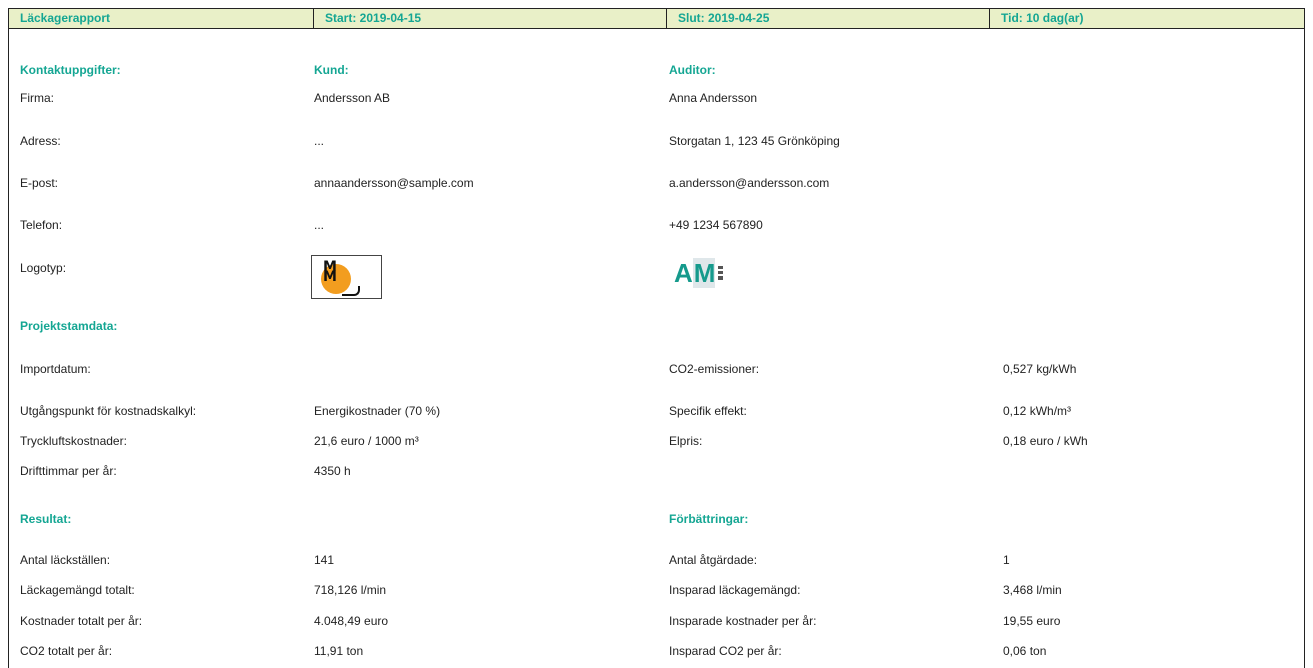  I want to click on improvements-value: 3,468 l/min, so click(1032, 590).